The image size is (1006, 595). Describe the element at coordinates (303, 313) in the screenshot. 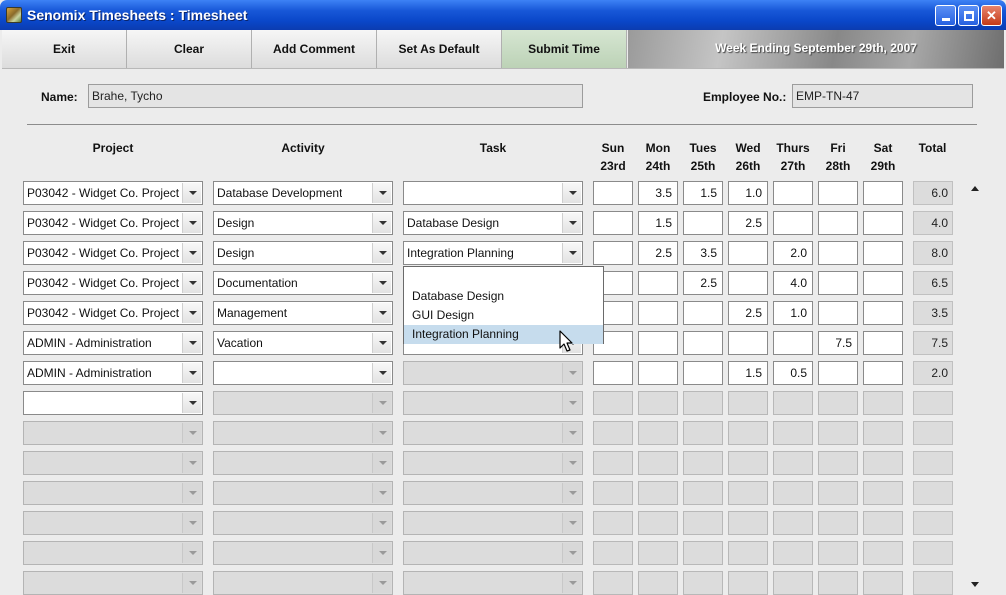

I see `activity-combo: Management` at that location.